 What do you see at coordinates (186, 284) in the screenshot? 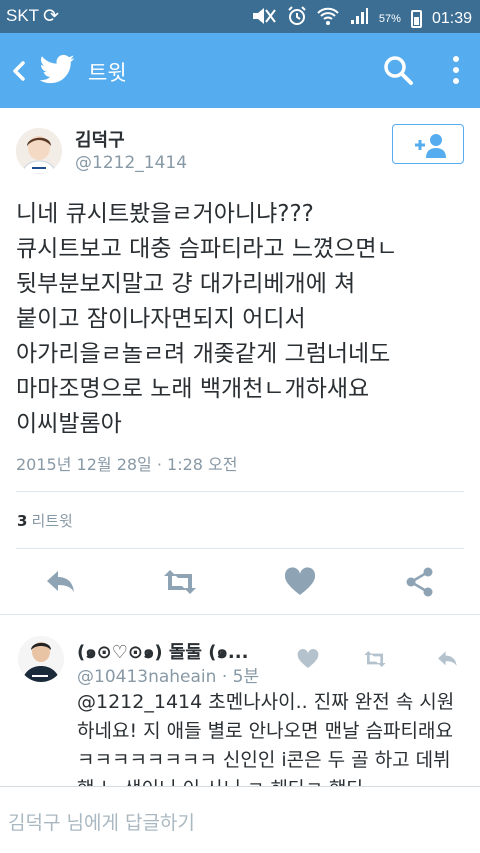
I see `tweet-text-line: 뒷부분보지말고 걍 대가리베개에 쳐` at bounding box center [186, 284].